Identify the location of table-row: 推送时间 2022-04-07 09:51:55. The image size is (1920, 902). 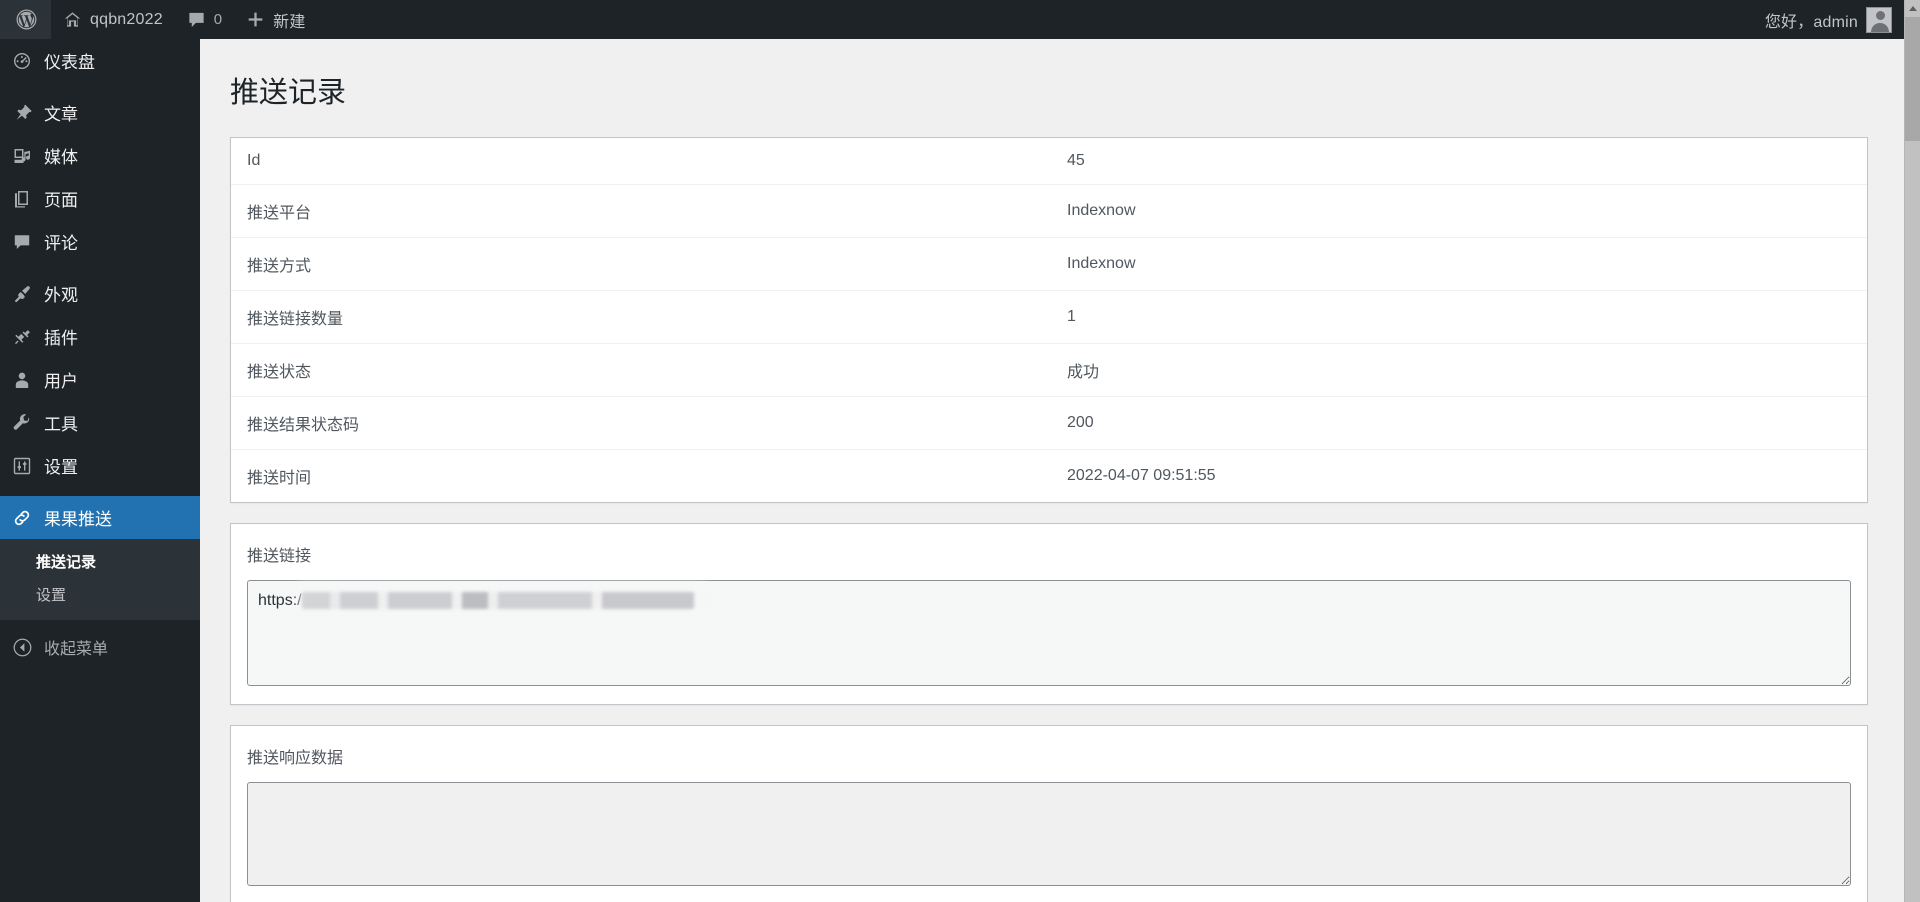
(1049, 475).